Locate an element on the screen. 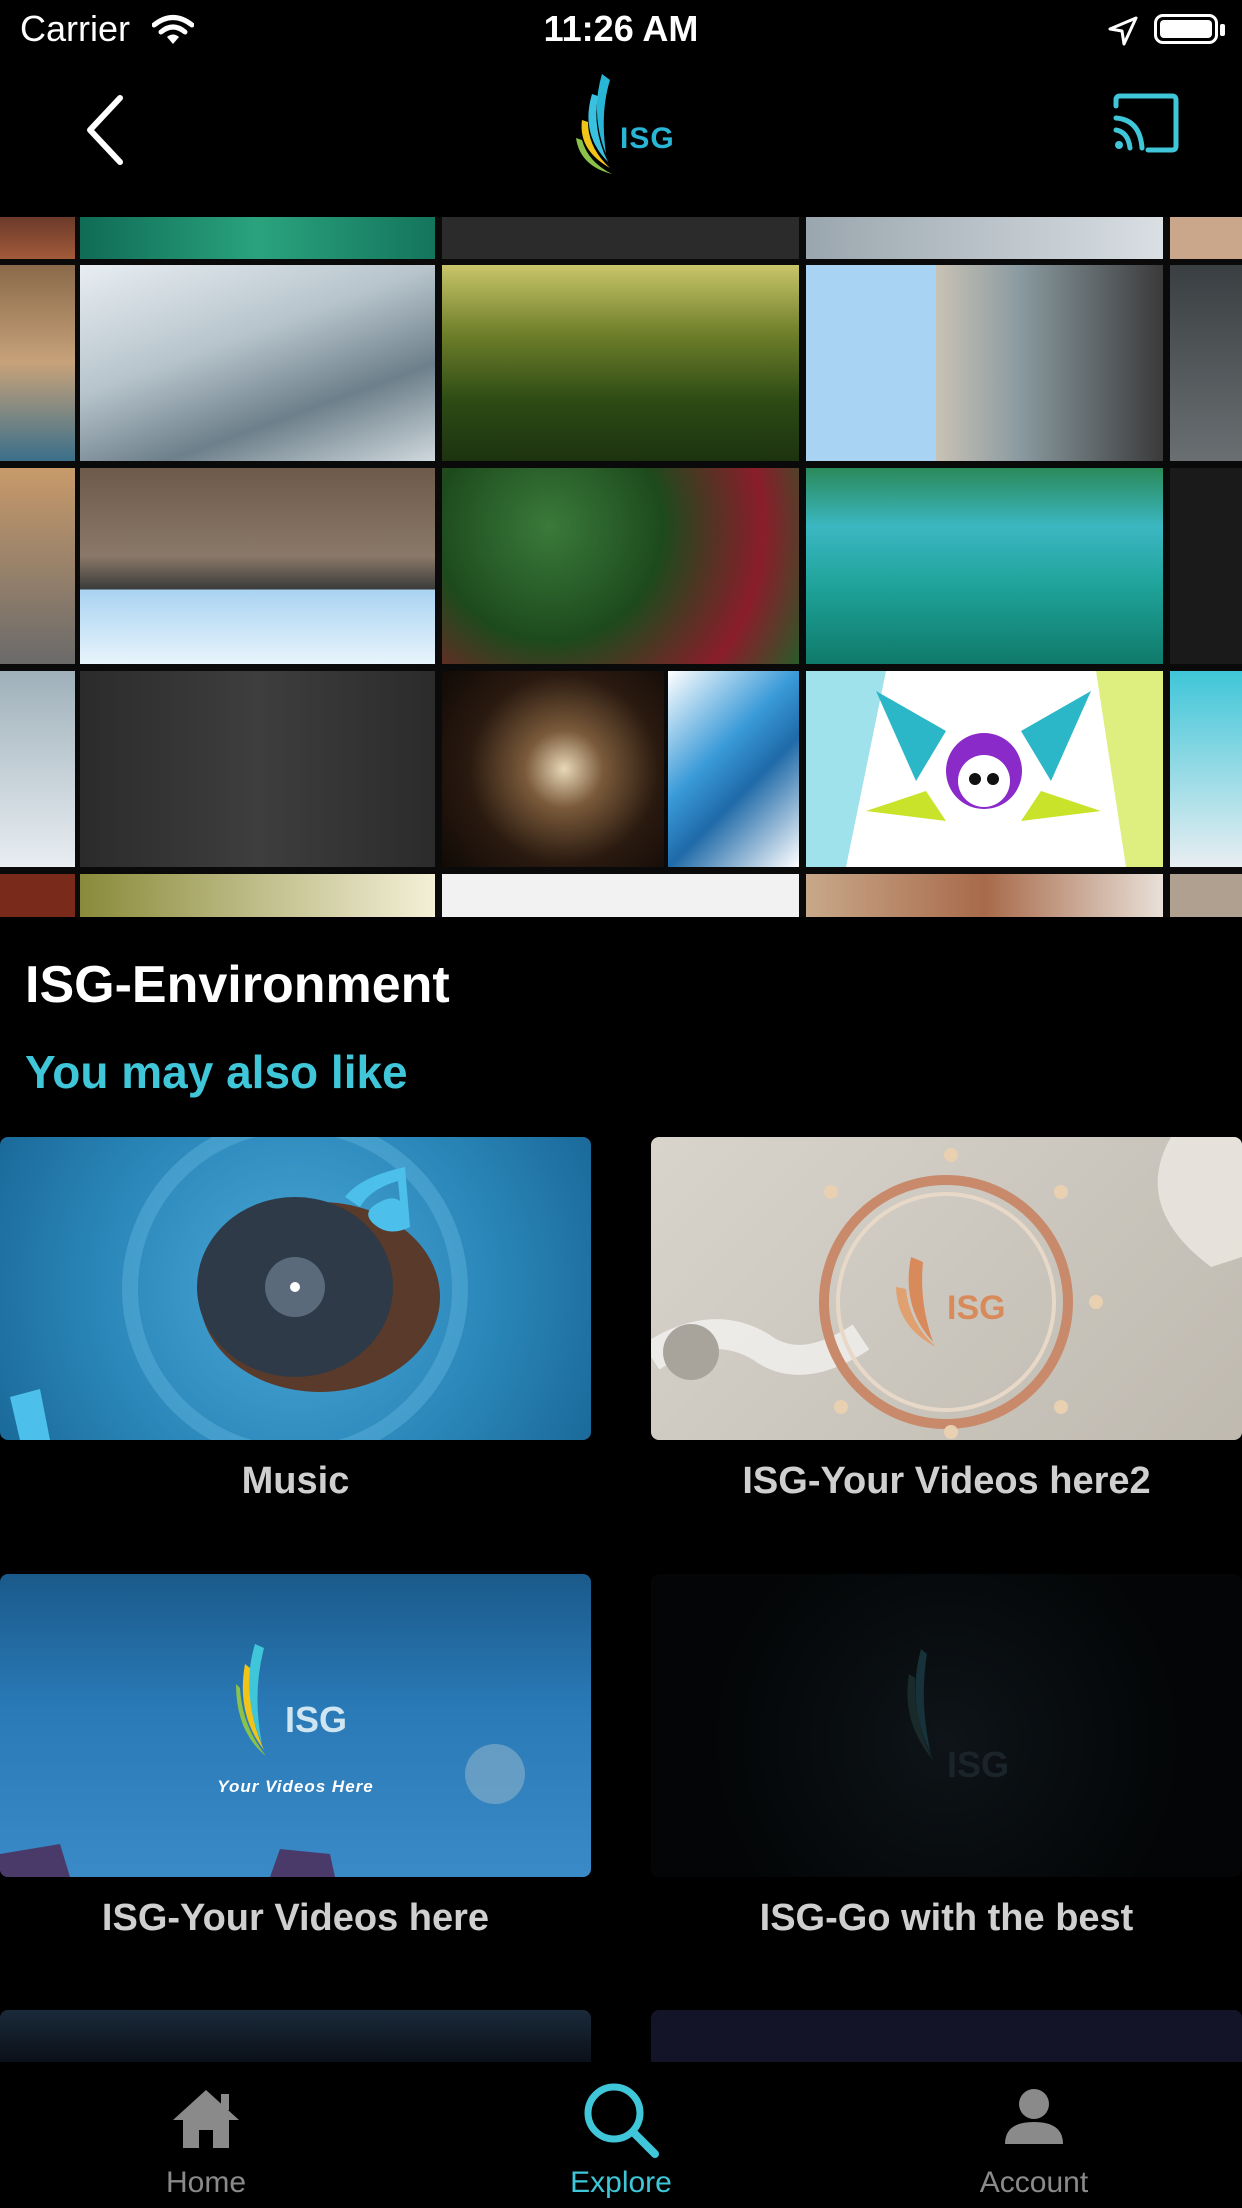 The image size is (1242, 2208). hero-tile-town is located at coordinates (37, 363).